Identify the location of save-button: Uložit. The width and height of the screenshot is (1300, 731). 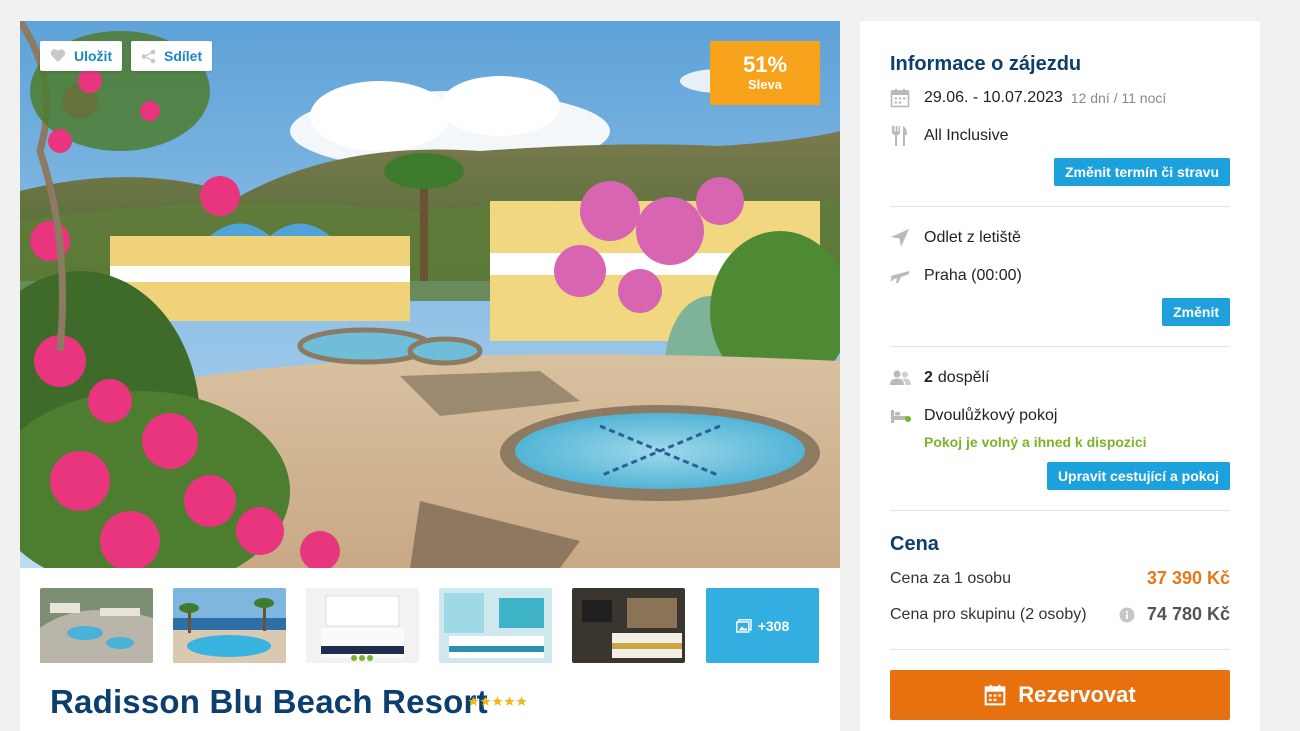
(81, 56).